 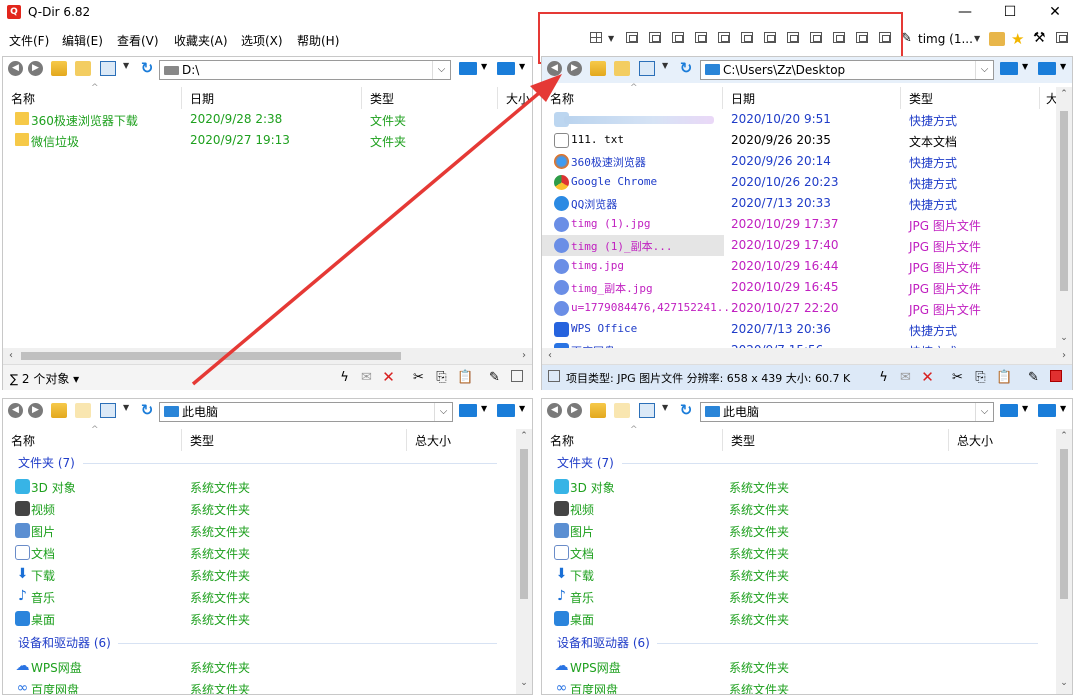 I want to click on cut-icon: ✂, so click(x=957, y=377).